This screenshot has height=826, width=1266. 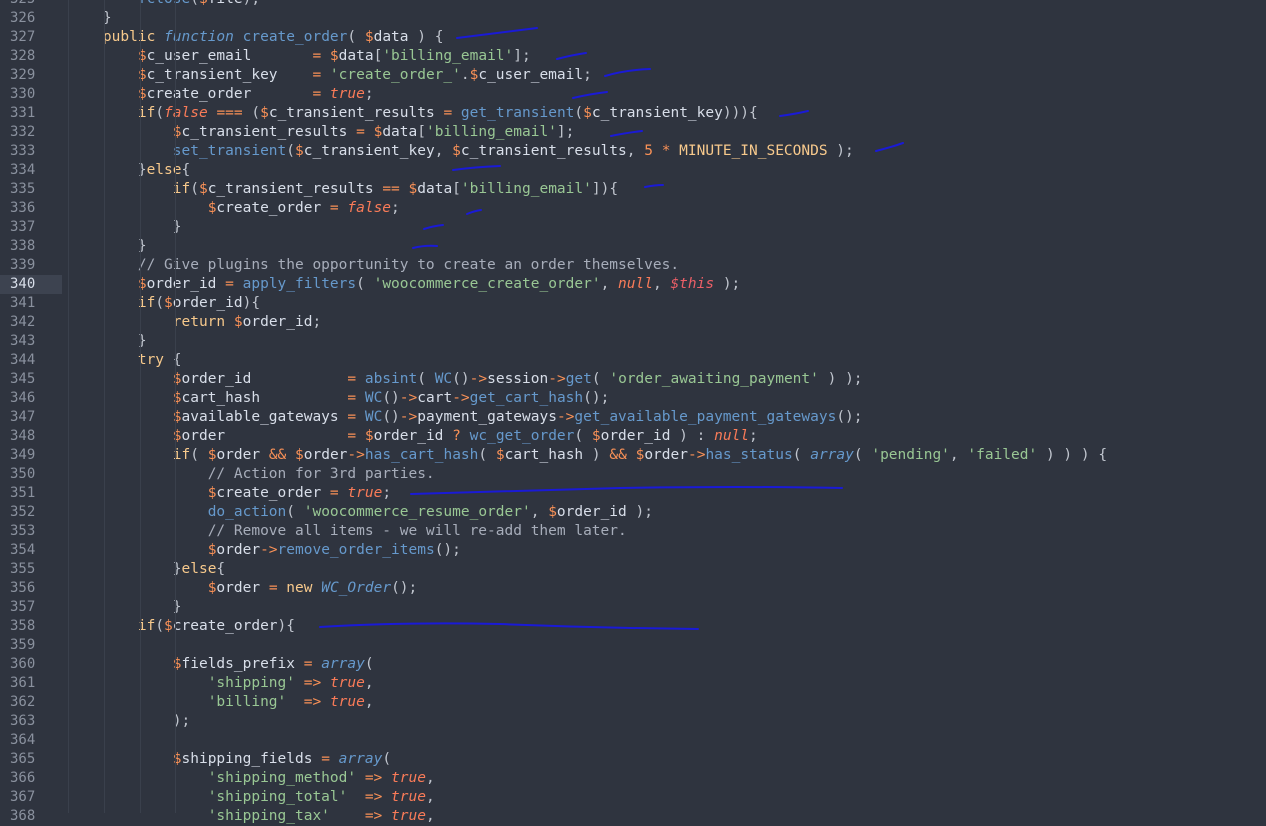 What do you see at coordinates (23, 569) in the screenshot?
I see `line-number: 355` at bounding box center [23, 569].